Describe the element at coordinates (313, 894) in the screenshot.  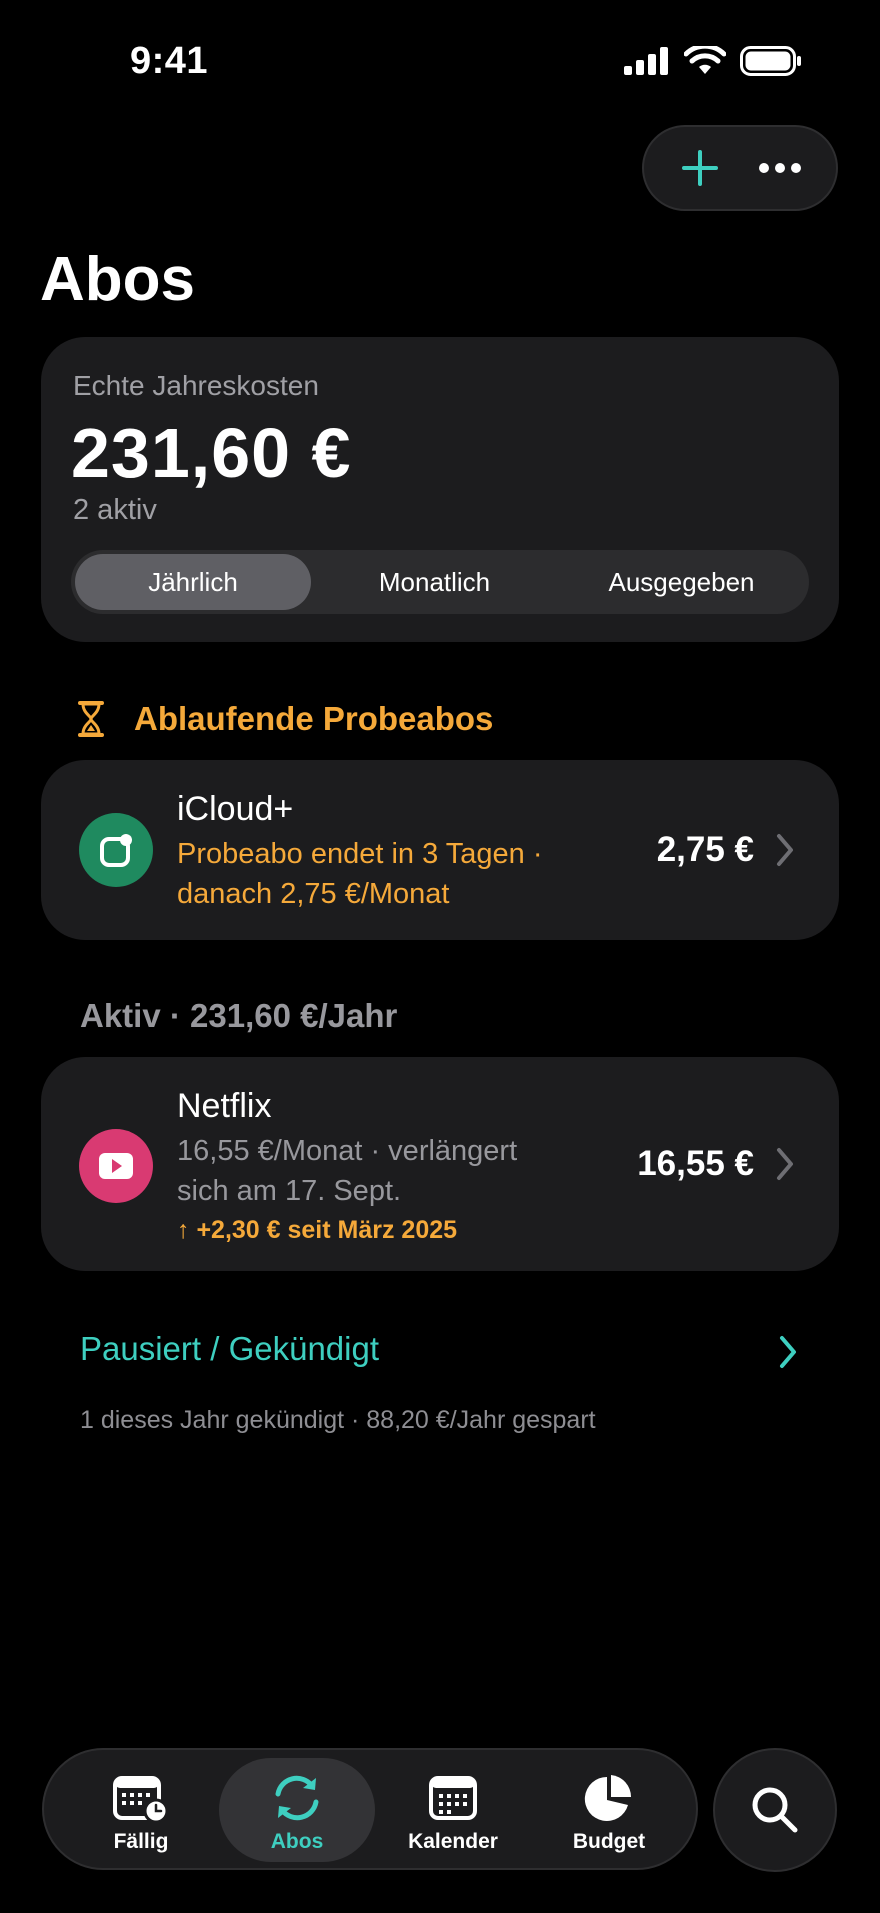
I see `trial-after-price: danach 2,75 €/Monat` at that location.